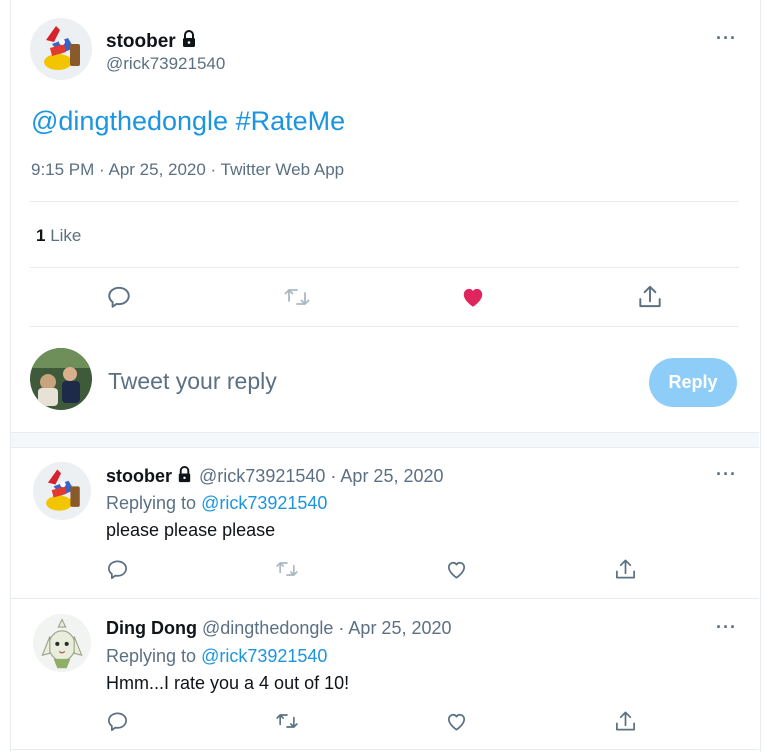  Describe the element at coordinates (165, 64) in the screenshot. I see `author-handle: @rick73921540` at that location.